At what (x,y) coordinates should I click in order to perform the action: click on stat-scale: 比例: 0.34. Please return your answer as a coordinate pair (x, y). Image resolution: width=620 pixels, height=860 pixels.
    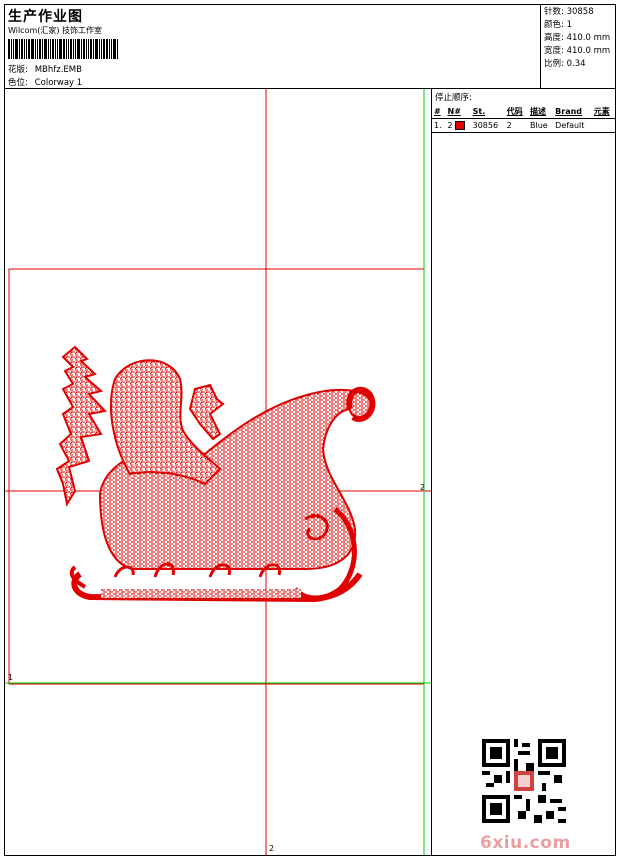
    Looking at the image, I should click on (578, 64).